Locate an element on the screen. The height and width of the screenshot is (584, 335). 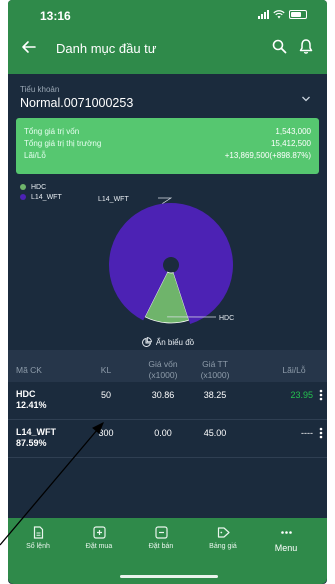
nav-order-book: Sổ lệnh is located at coordinates (38, 538).